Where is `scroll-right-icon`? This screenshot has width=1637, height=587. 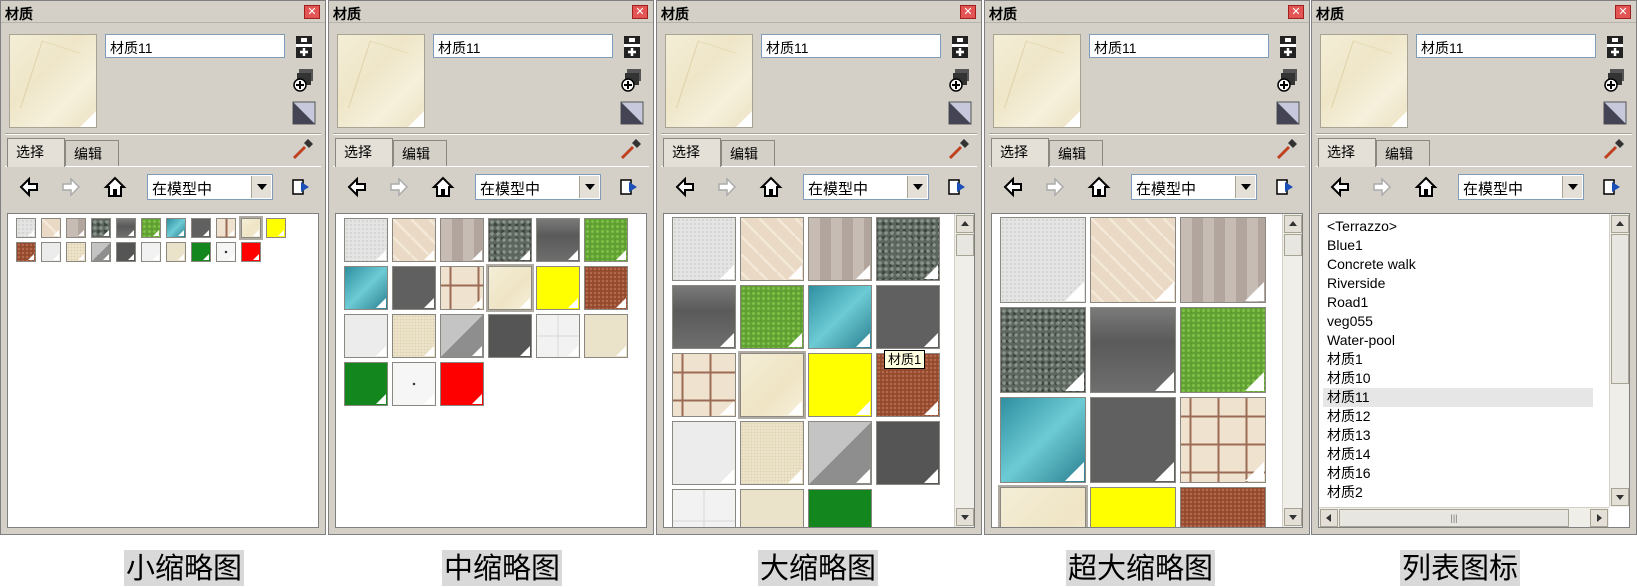 scroll-right-icon is located at coordinates (1599, 518).